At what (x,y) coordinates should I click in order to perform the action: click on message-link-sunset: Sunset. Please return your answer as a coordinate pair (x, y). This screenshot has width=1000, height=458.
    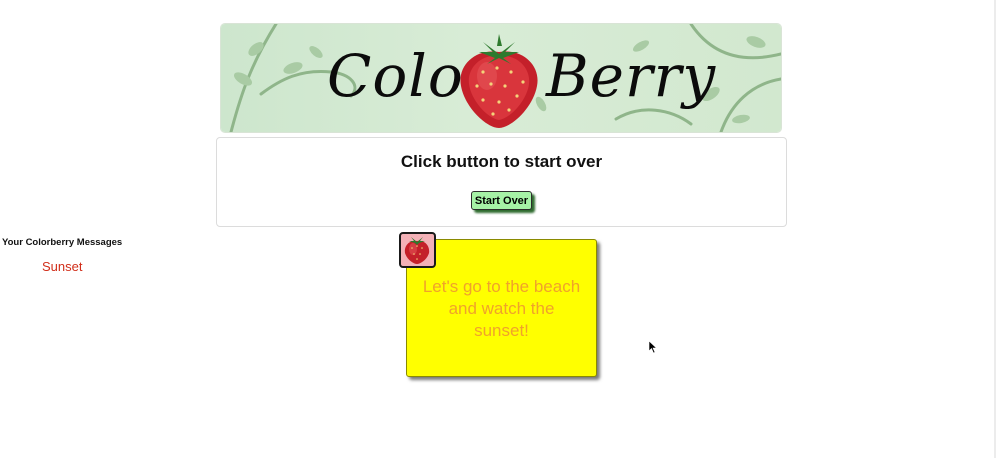
    Looking at the image, I should click on (62, 266).